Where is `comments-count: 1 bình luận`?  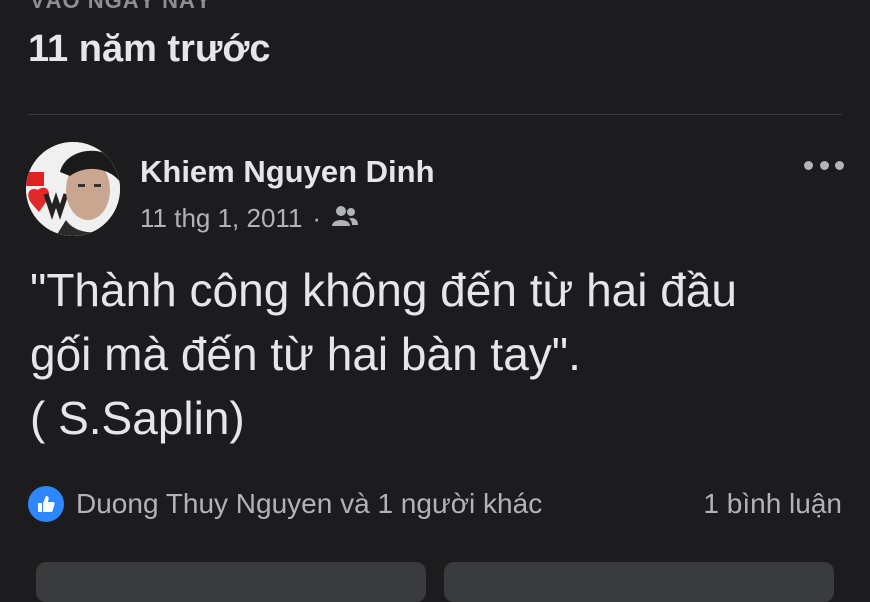 comments-count: 1 bình luận is located at coordinates (772, 504).